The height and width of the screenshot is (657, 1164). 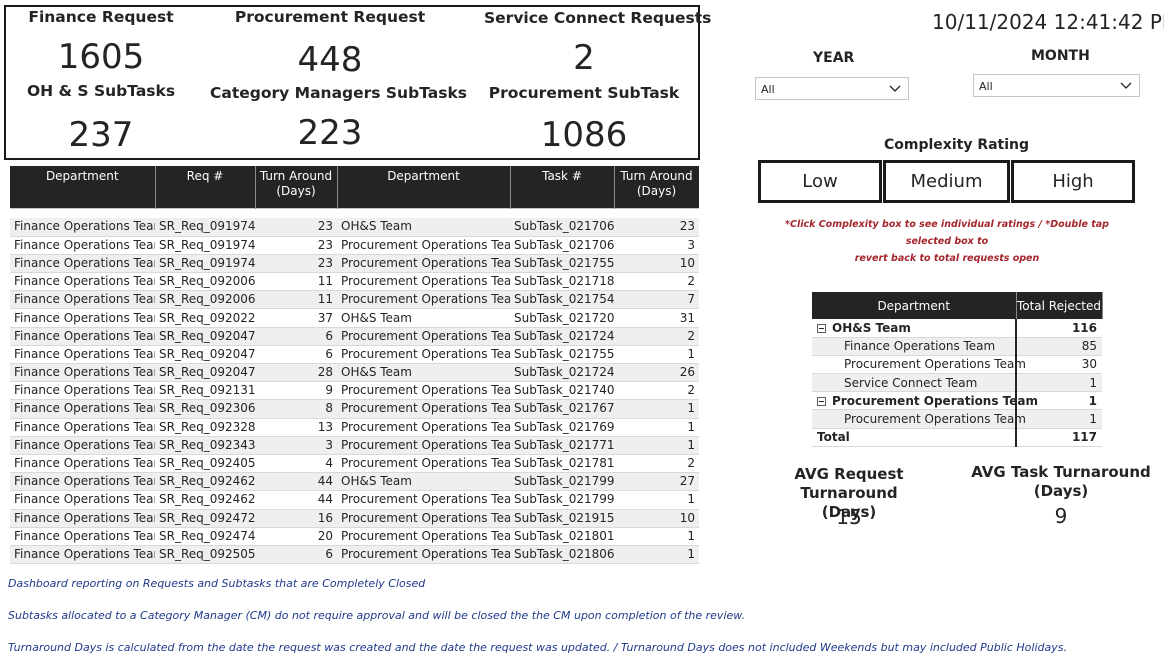 I want to click on table-cell: SubTask_0217182, so click(x=562, y=282).